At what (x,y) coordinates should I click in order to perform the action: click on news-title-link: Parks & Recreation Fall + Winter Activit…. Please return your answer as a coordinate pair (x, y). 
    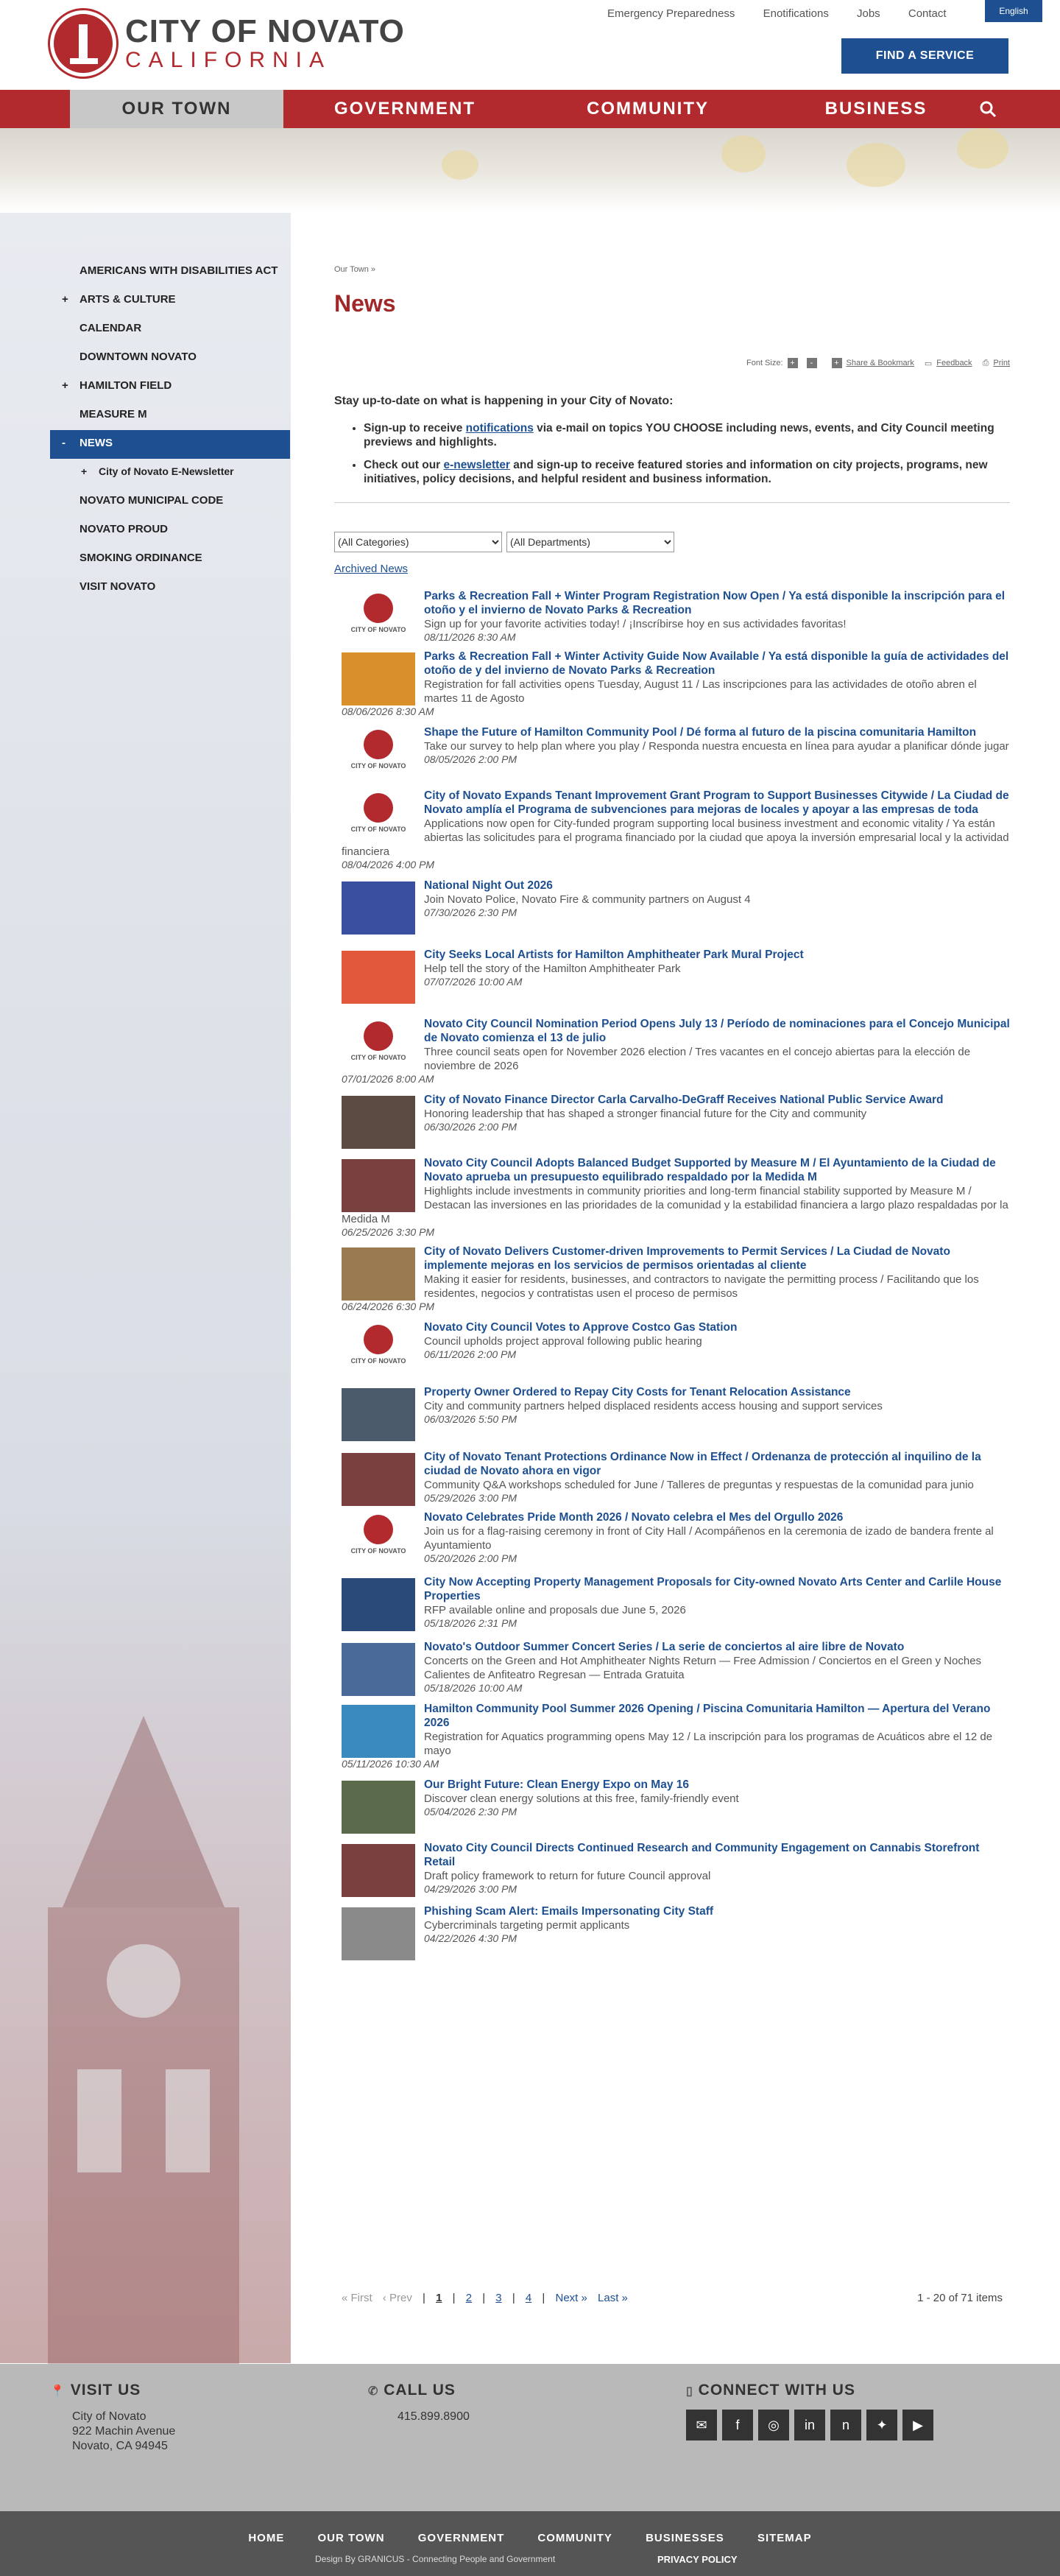
    Looking at the image, I should click on (676, 664).